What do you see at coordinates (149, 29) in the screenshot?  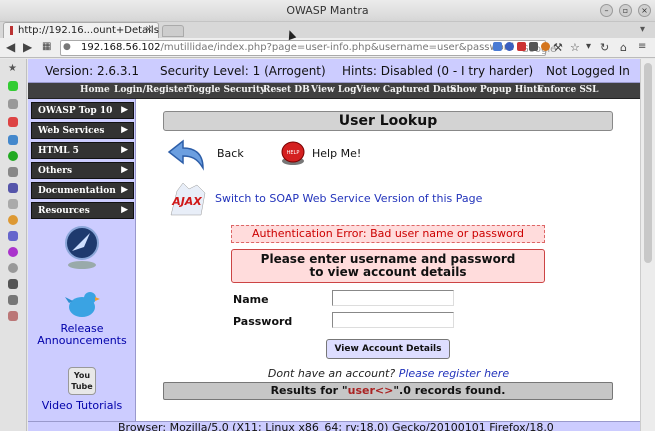 I see `tab-close-icon: ×` at bounding box center [149, 29].